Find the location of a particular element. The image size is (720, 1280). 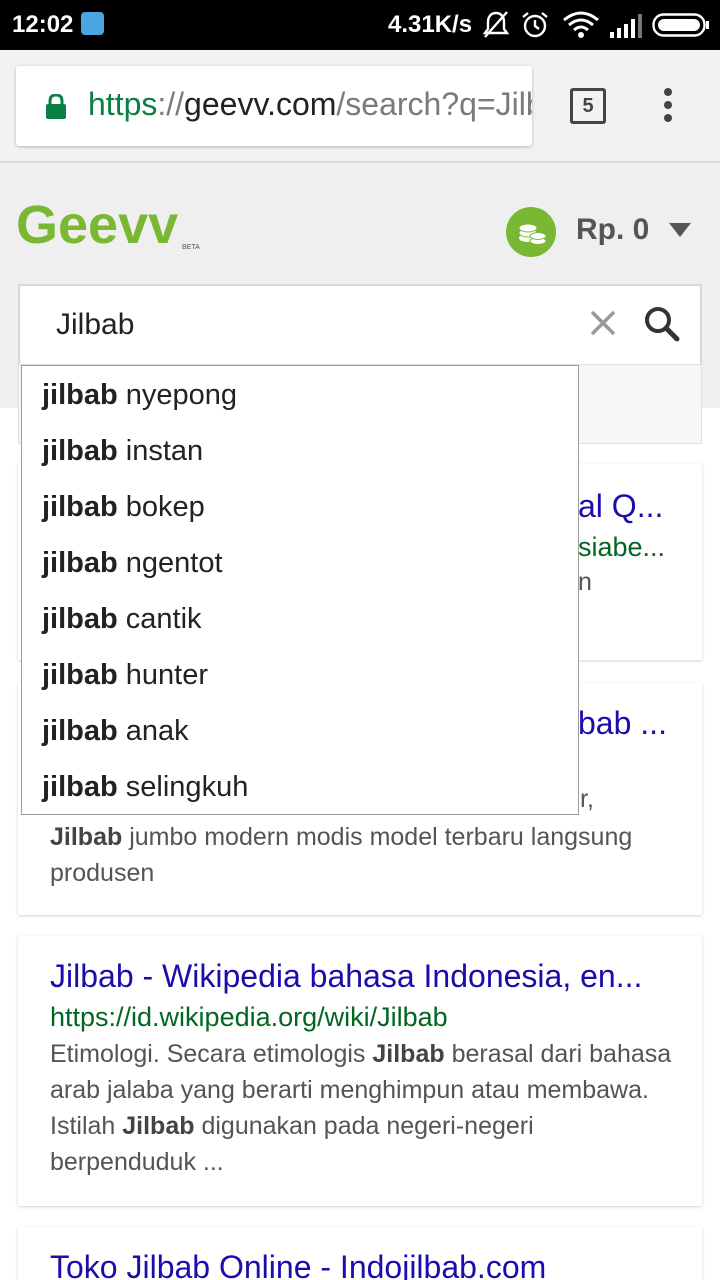

result-title: Toko Jilbab Online - Indojilbab.com is located at coordinates (365, 1264).